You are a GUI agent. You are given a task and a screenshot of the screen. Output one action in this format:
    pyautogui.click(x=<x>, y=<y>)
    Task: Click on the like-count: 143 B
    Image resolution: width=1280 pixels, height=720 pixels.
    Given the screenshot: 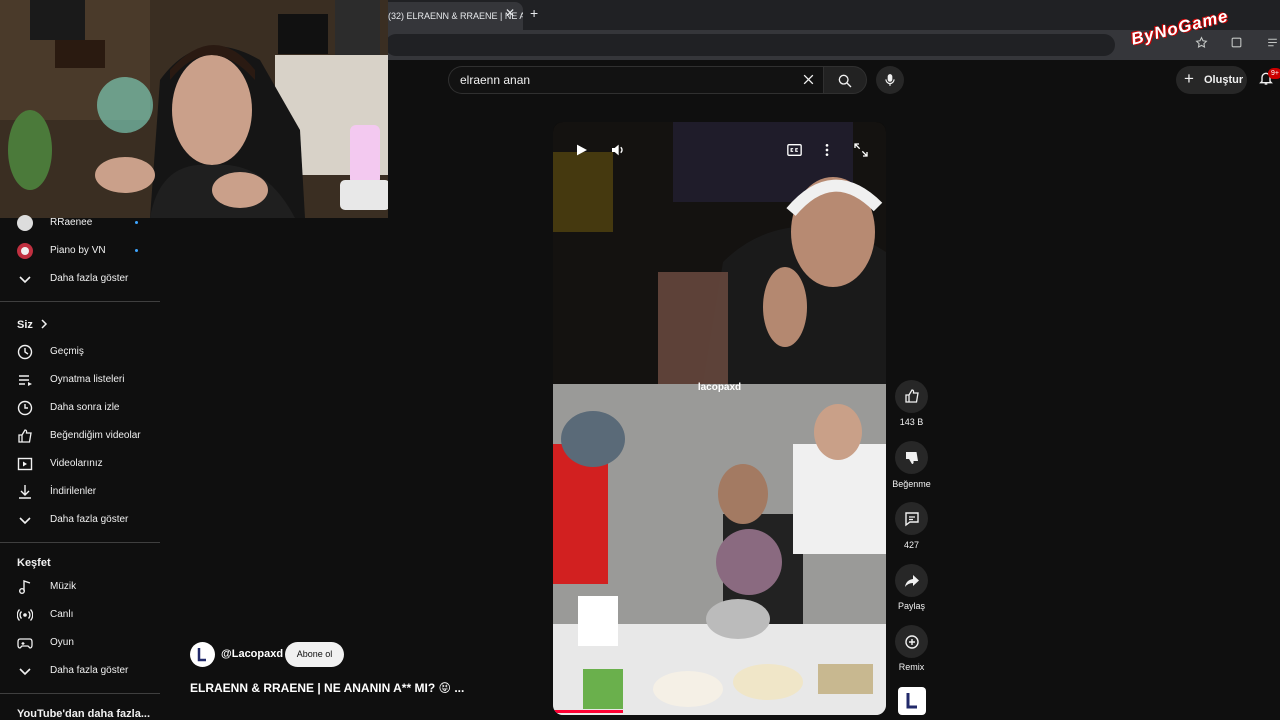 What is the action you would take?
    pyautogui.click(x=911, y=422)
    